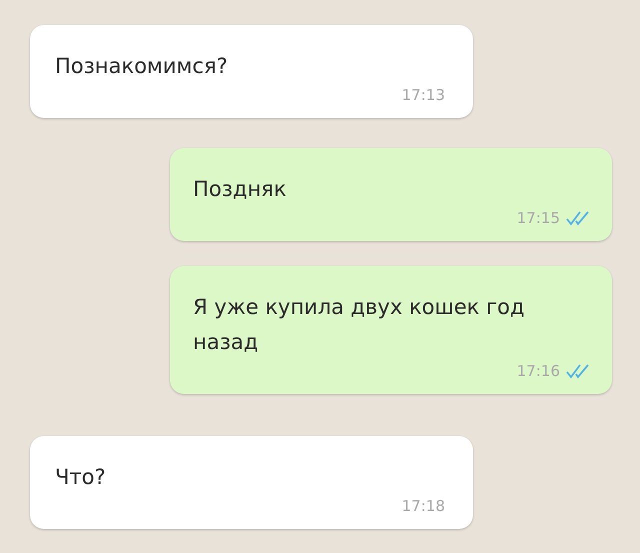 This screenshot has width=640, height=553. Describe the element at coordinates (538, 218) in the screenshot. I see `message-time: 17:15` at that location.